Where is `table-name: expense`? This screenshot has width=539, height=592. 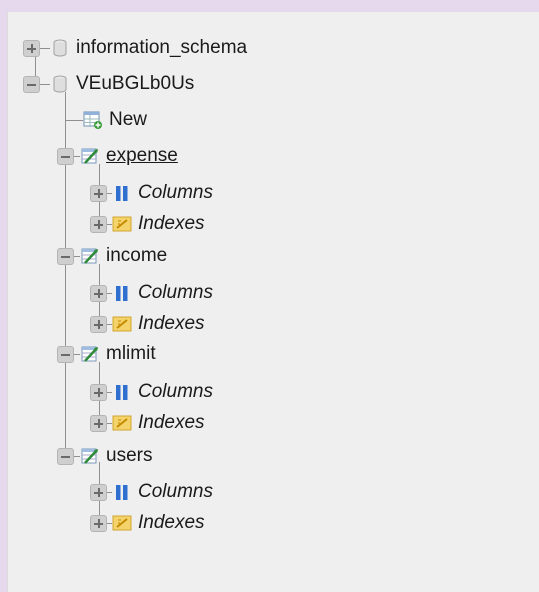
table-name: expense is located at coordinates (142, 156).